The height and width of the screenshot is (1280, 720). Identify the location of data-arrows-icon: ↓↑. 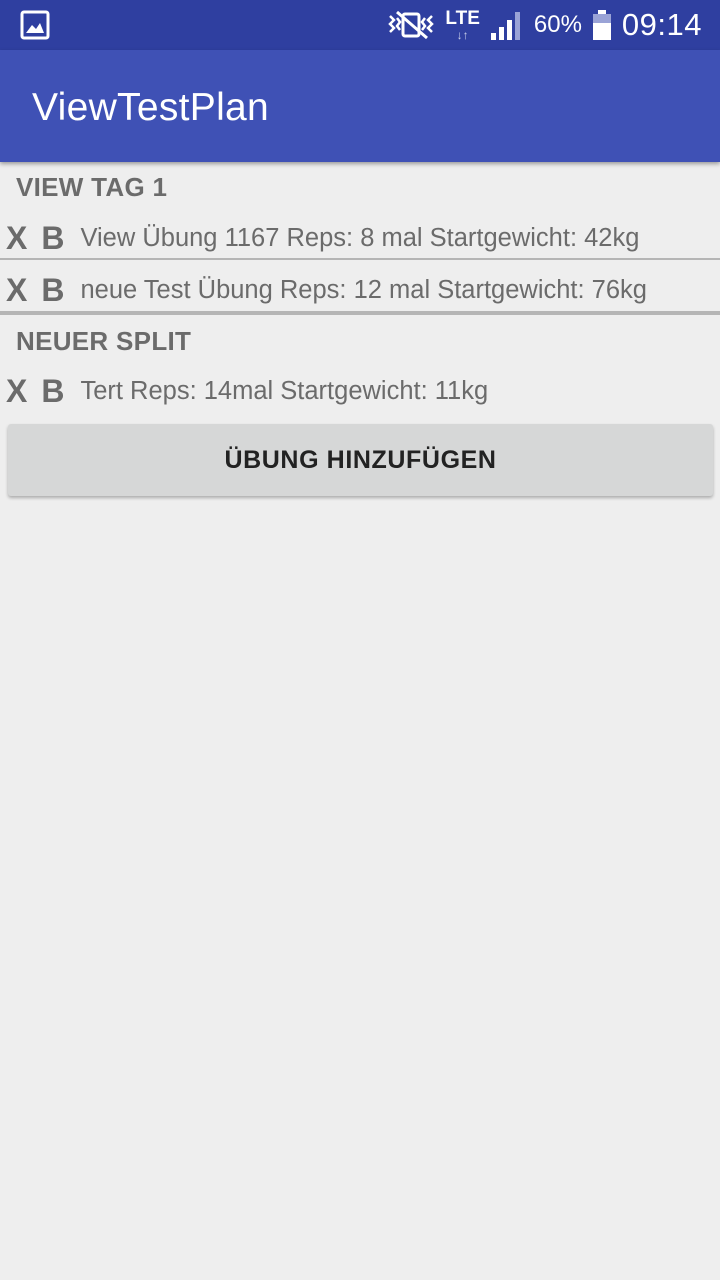
(462, 35).